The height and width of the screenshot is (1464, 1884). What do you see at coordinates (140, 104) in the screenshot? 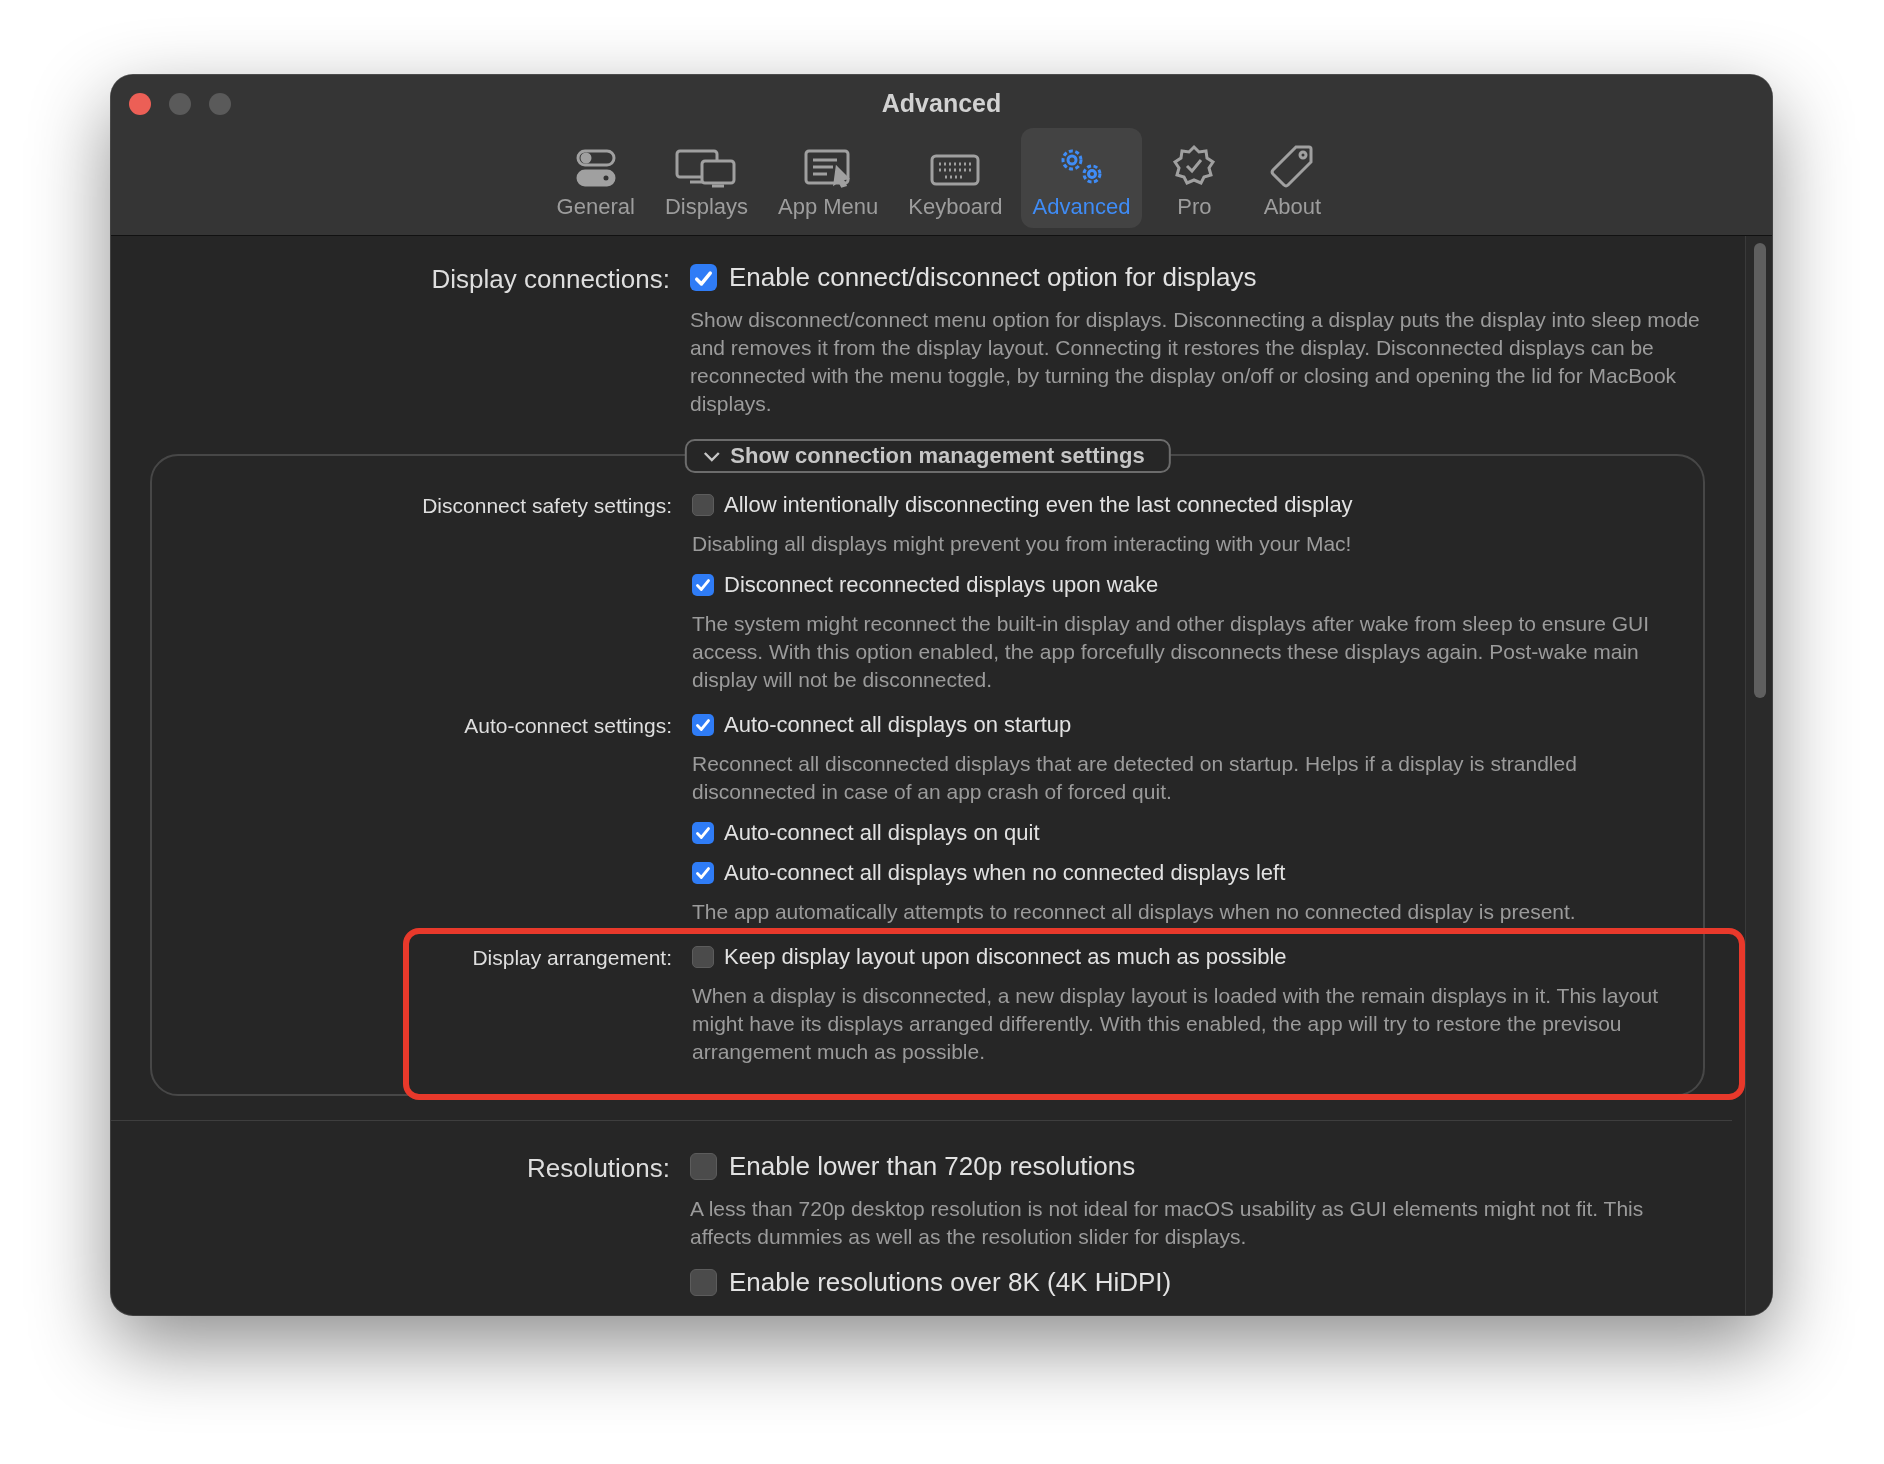
I see `close-button` at bounding box center [140, 104].